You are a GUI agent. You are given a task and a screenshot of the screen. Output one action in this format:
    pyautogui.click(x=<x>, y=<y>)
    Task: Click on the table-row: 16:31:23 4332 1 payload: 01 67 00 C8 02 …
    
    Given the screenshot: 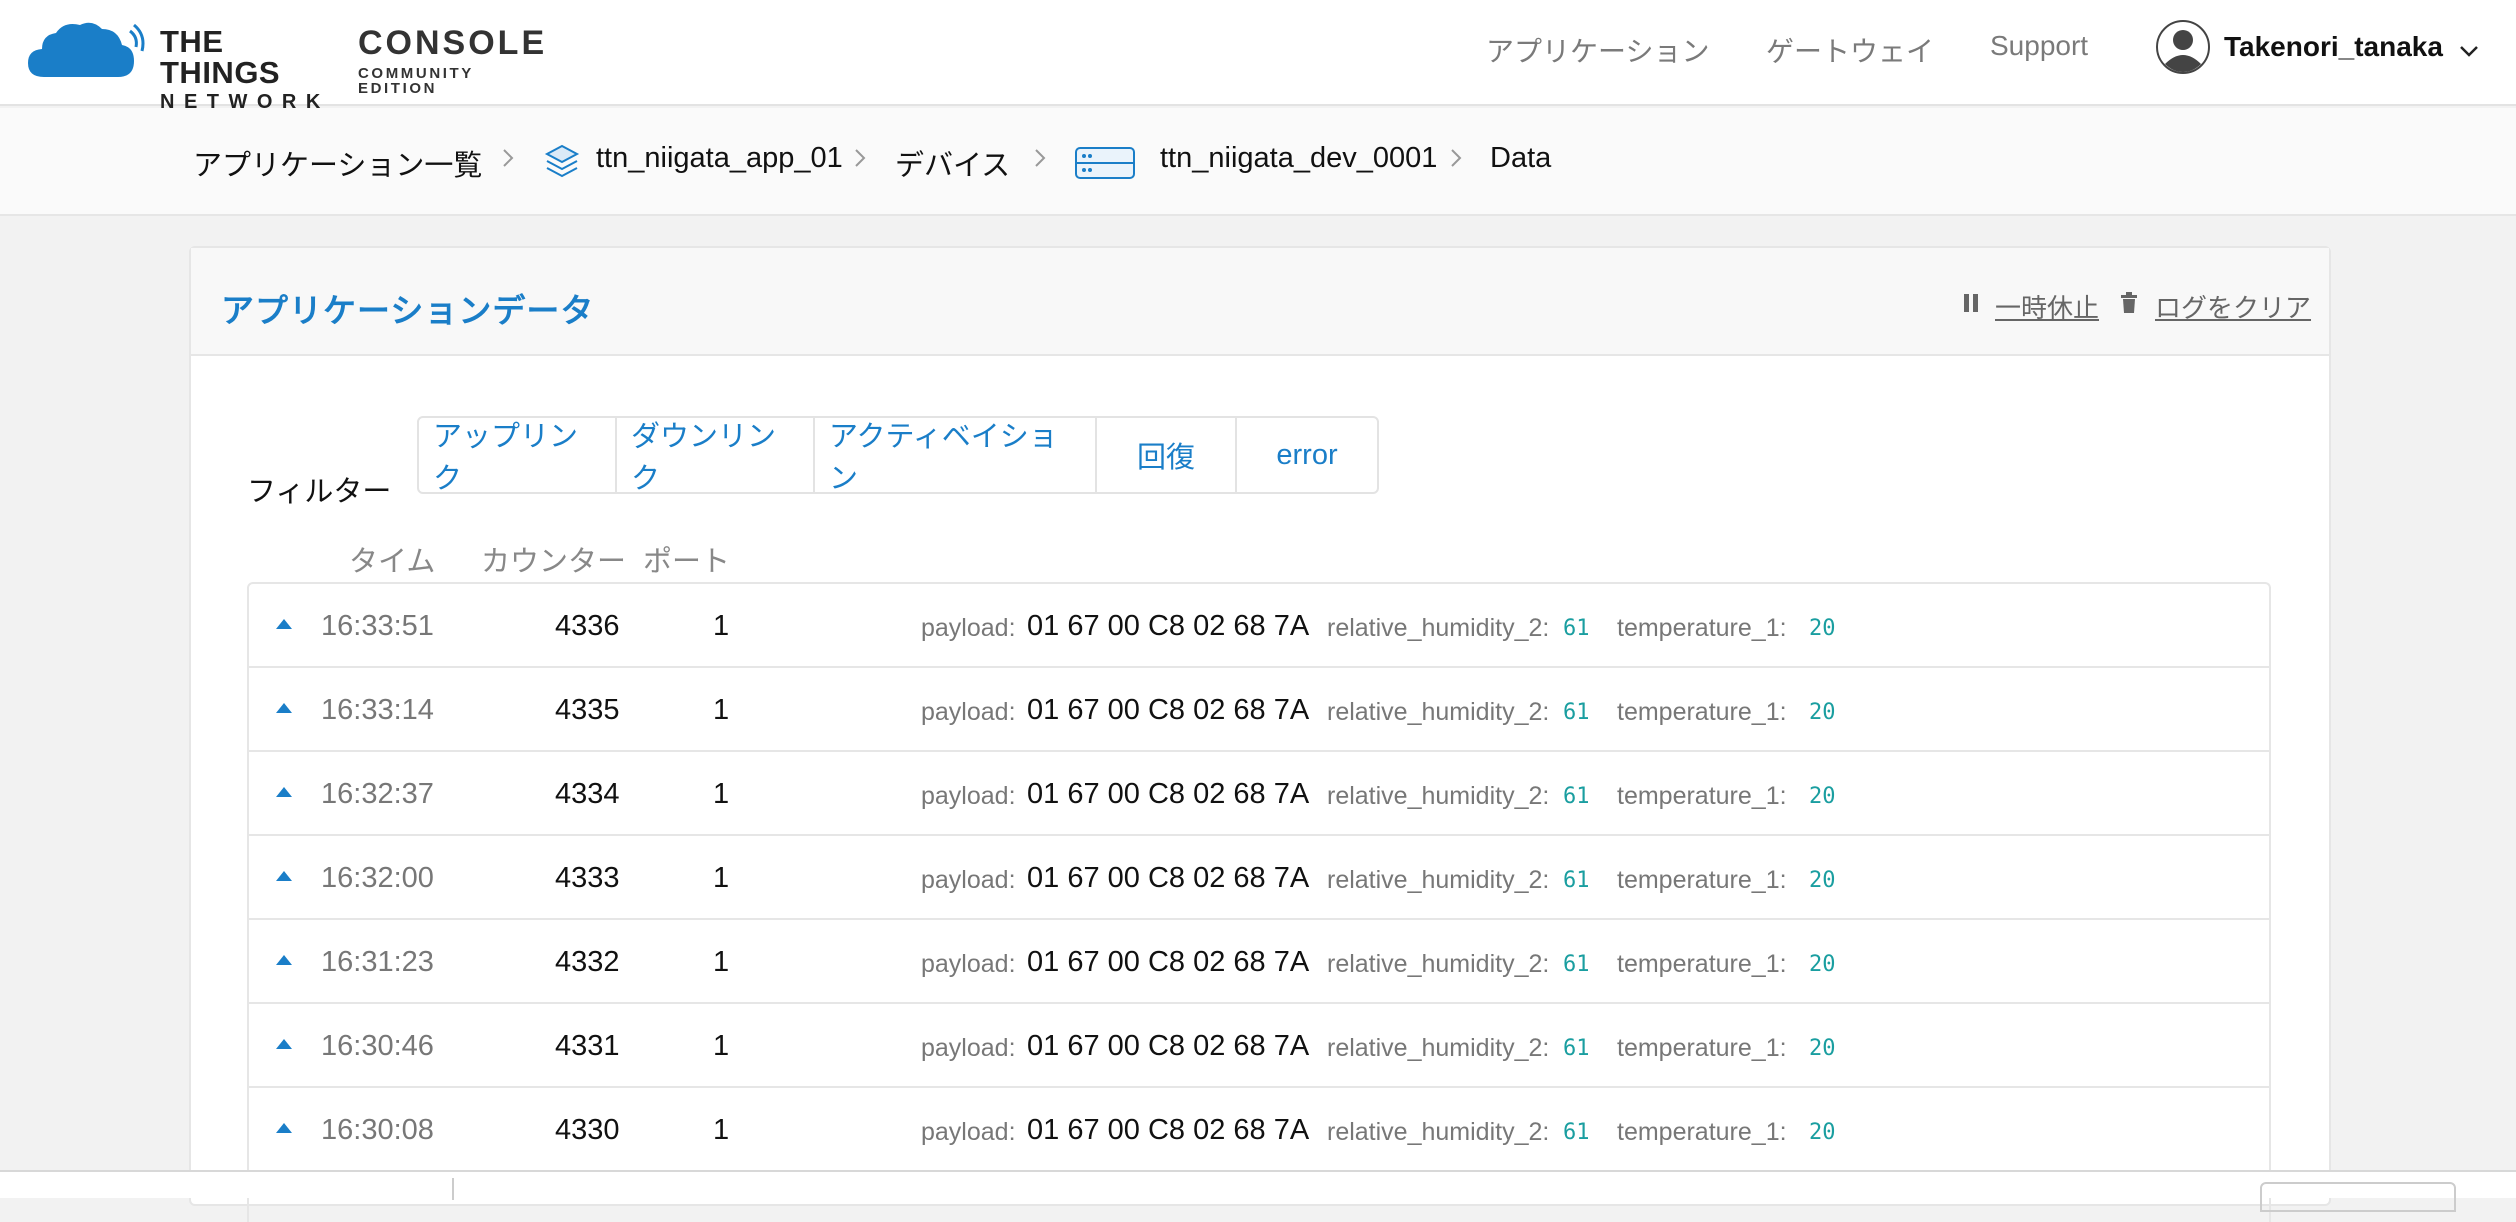 What is the action you would take?
    pyautogui.click(x=1259, y=962)
    